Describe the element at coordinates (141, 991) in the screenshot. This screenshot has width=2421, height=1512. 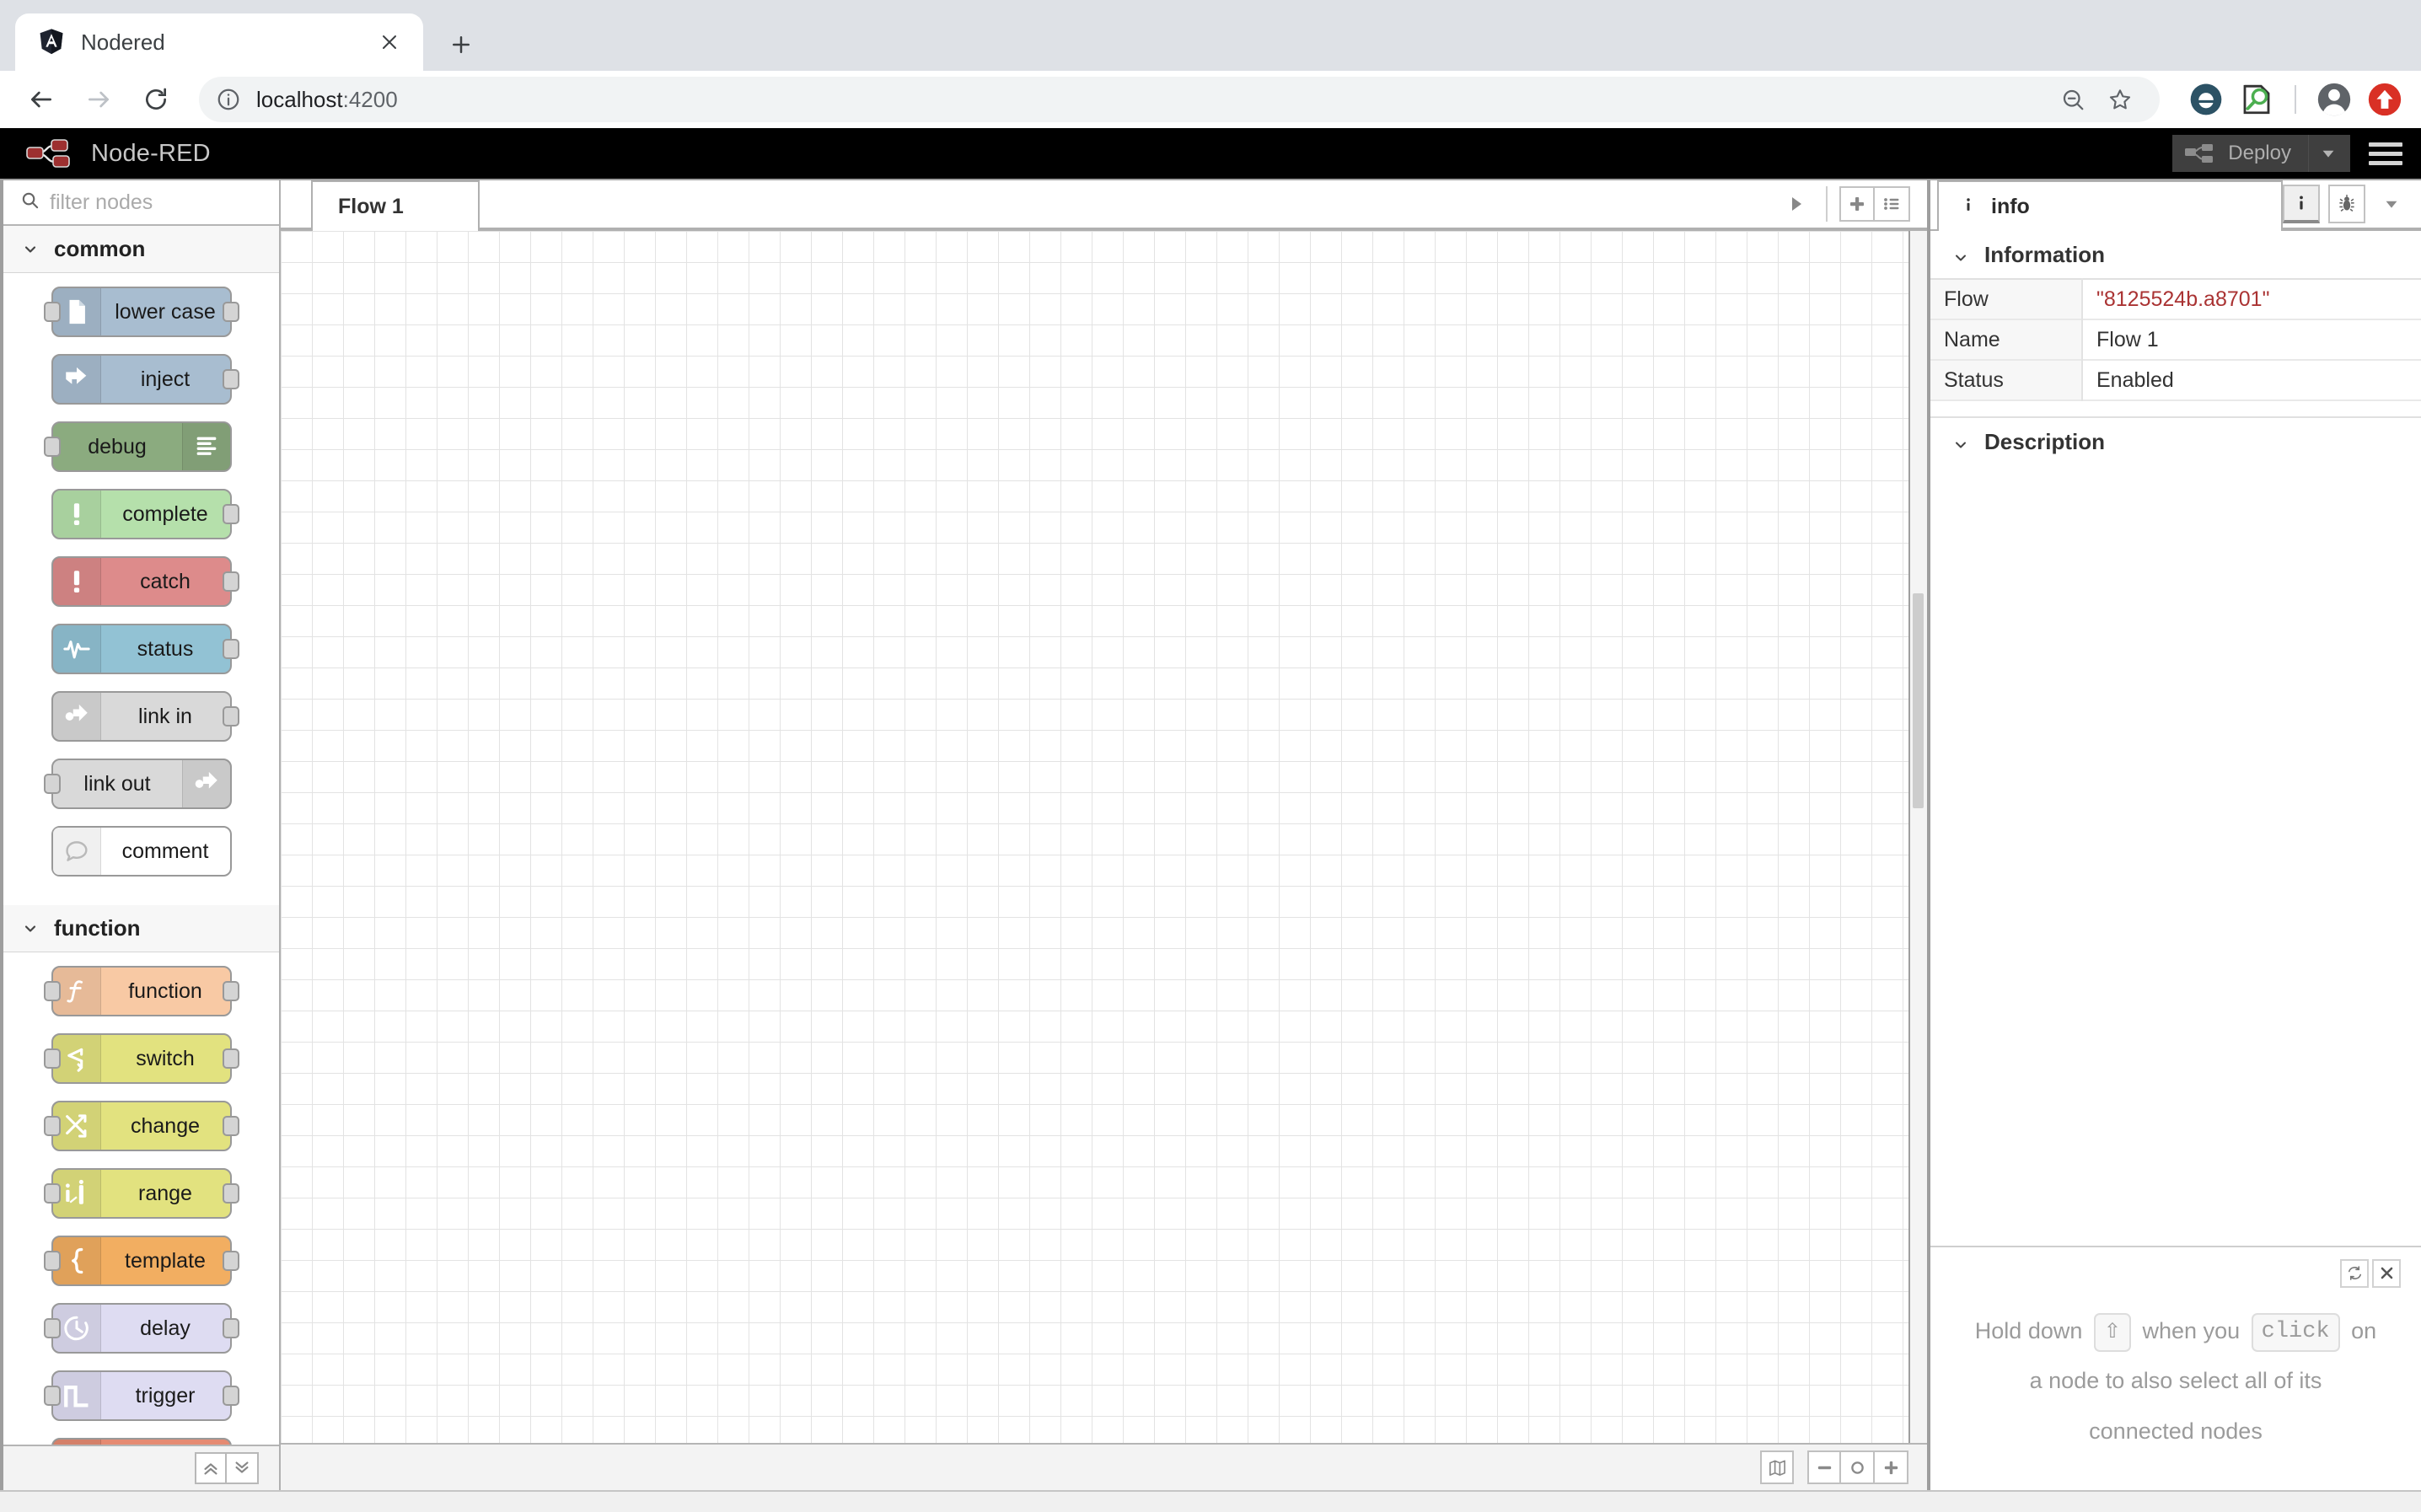
I see `palette-node-function: function` at that location.